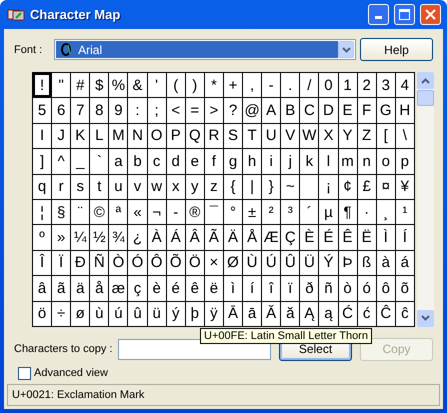 The width and height of the screenshot is (447, 413). I want to click on character-cell: y, so click(195, 186).